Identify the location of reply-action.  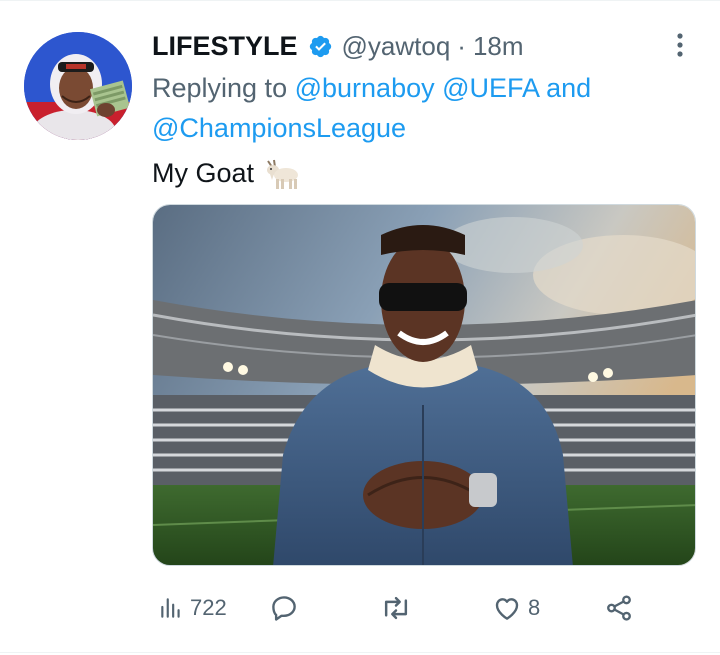
(287, 608).